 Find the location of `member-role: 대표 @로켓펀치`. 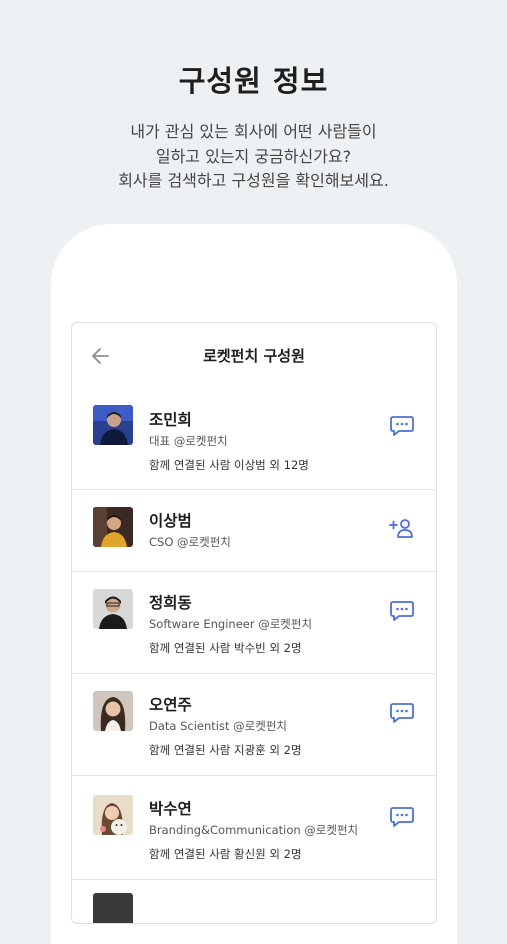

member-role: 대표 @로켓펀치 is located at coordinates (188, 441).